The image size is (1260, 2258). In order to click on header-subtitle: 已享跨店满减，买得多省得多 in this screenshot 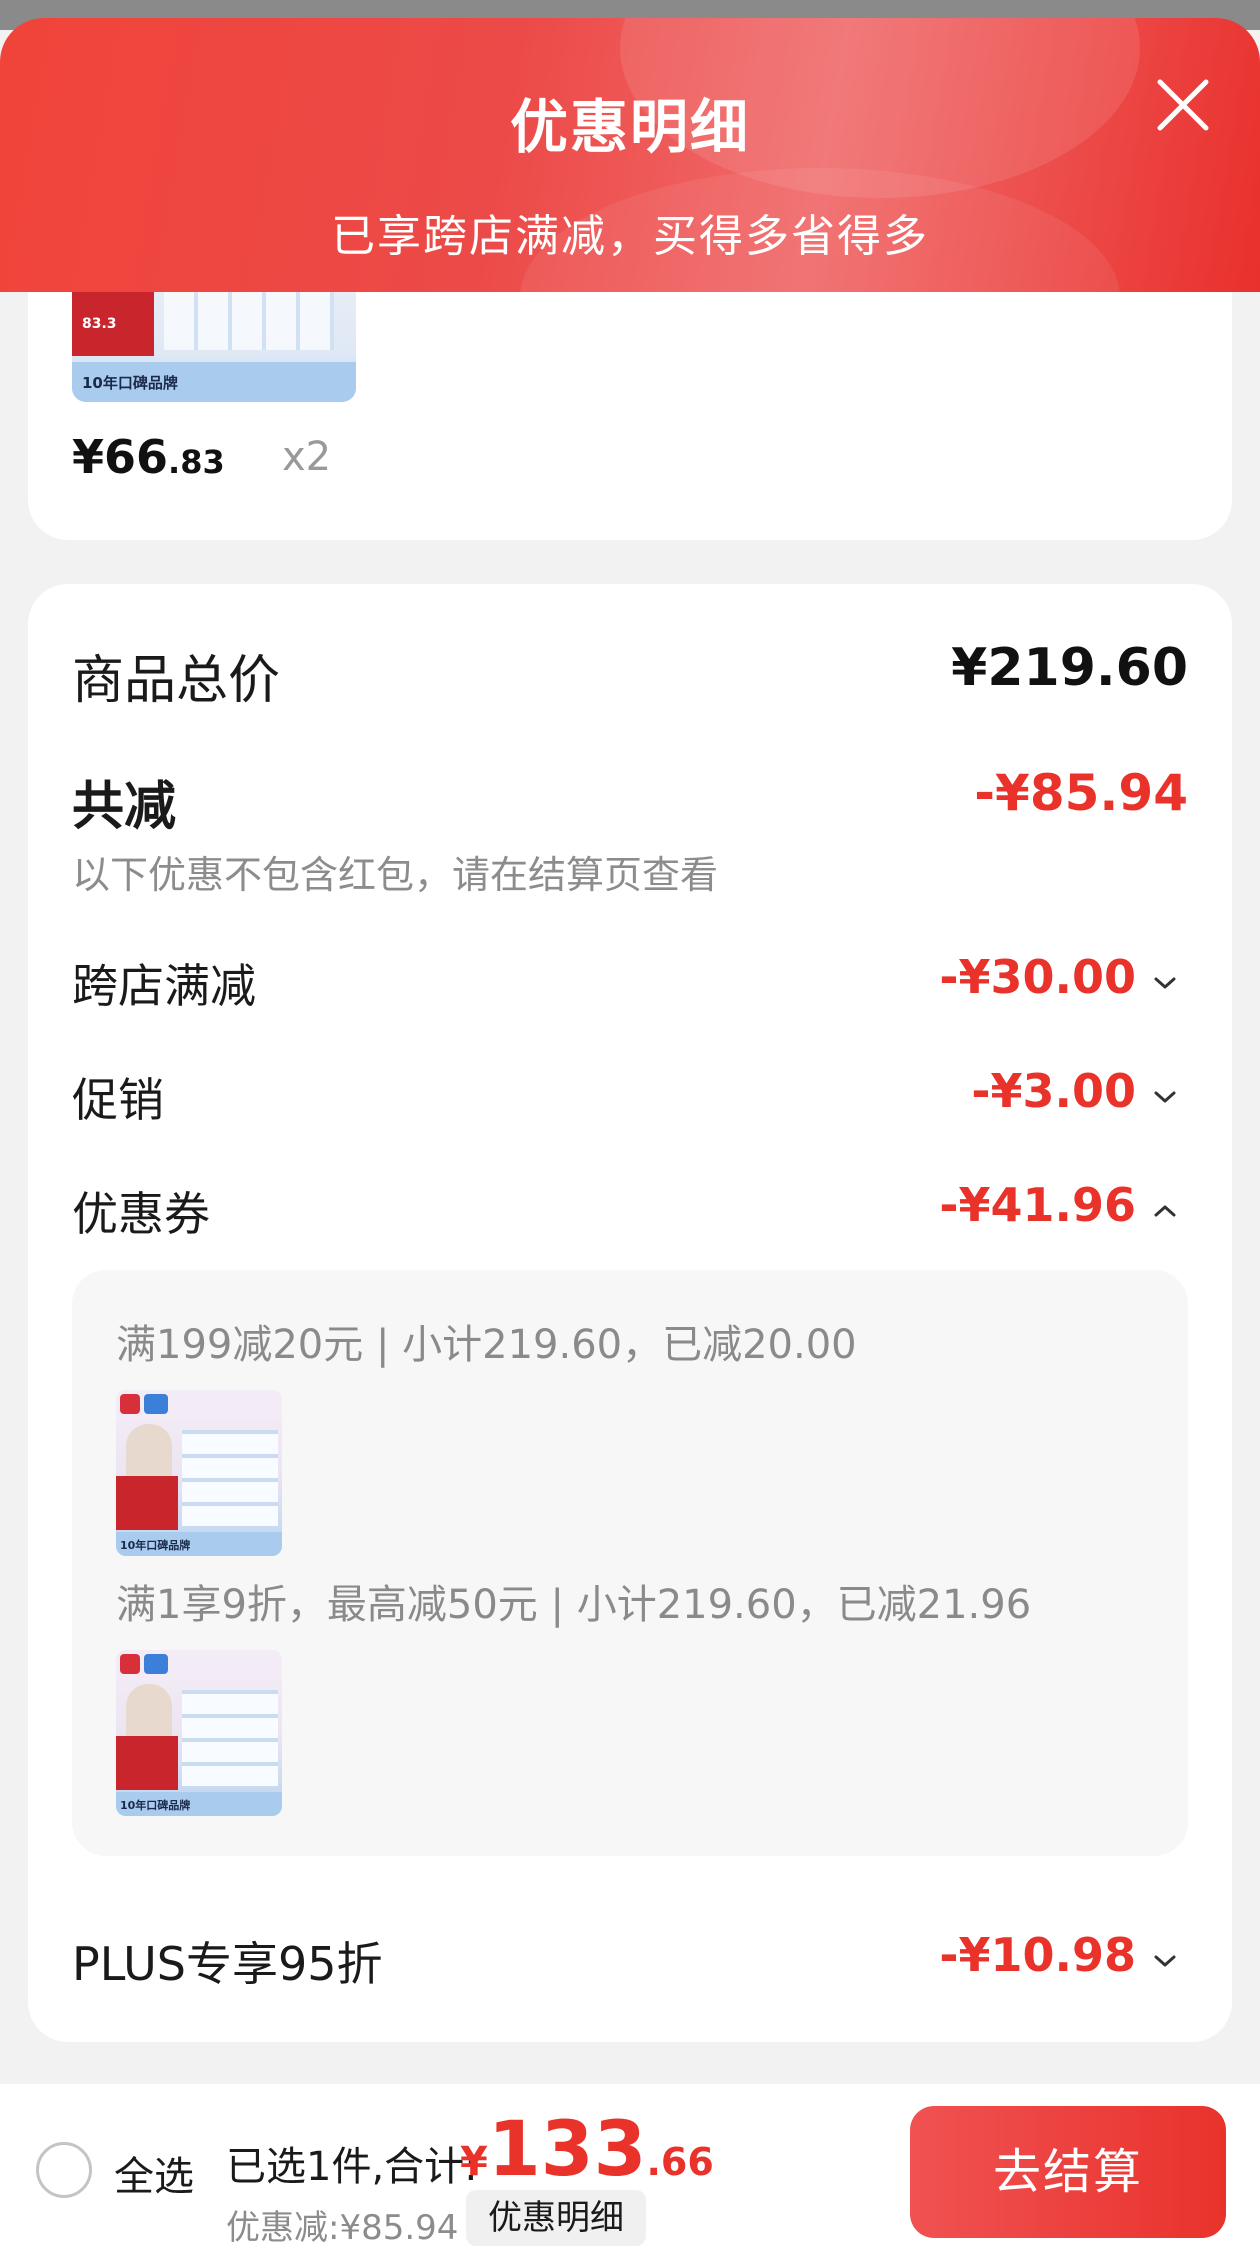, I will do `click(630, 236)`.